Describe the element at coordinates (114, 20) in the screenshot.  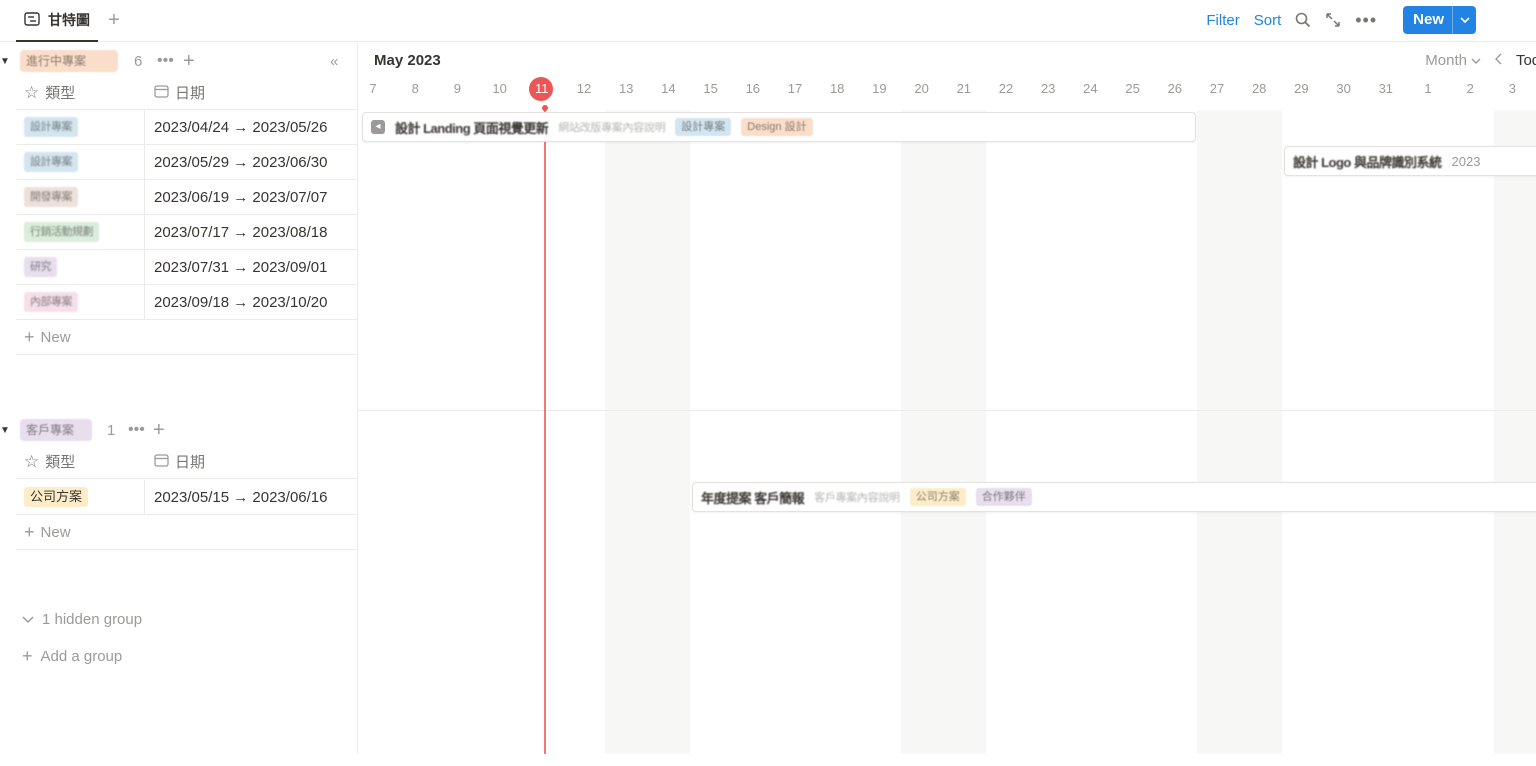
I see `add-view-button: +` at that location.